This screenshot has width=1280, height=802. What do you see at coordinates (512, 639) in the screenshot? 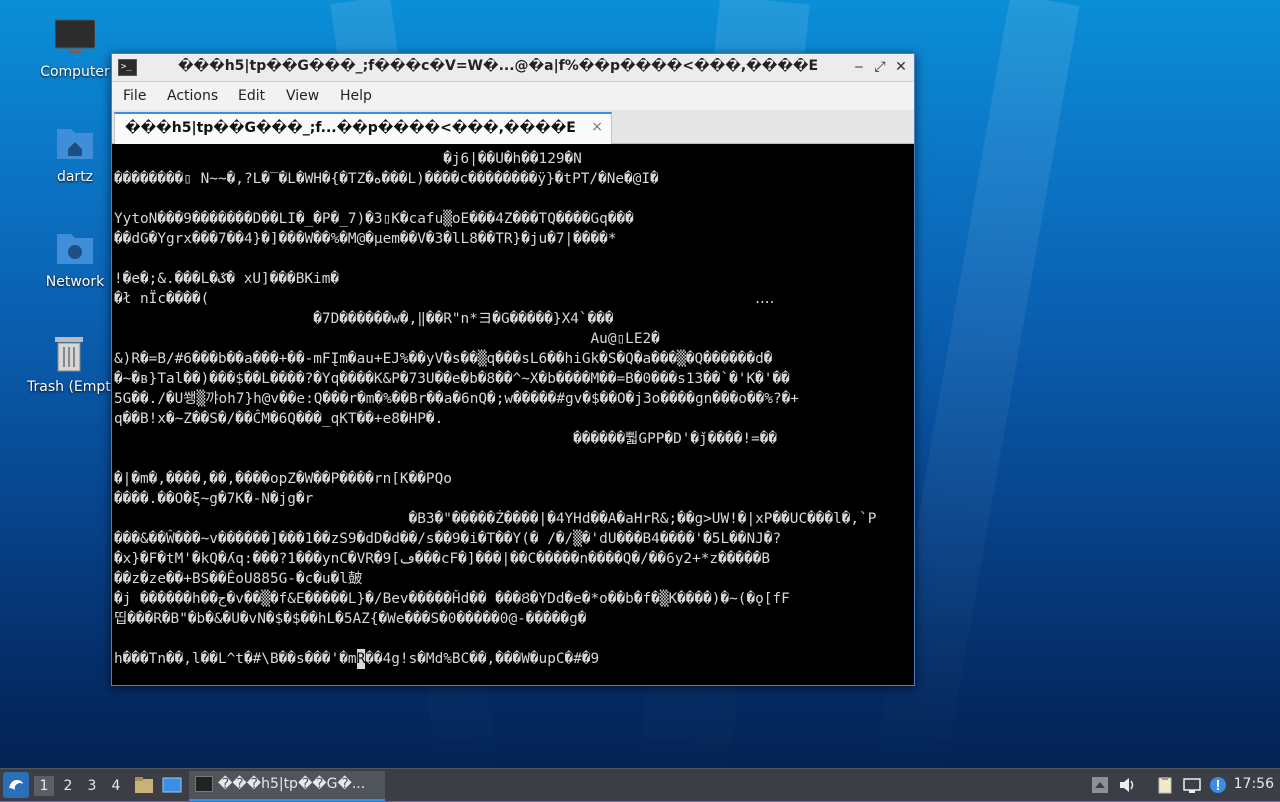
I see `terminal-line: ��f��ON��[qu�C�}MX@�EC` at bounding box center [512, 639].